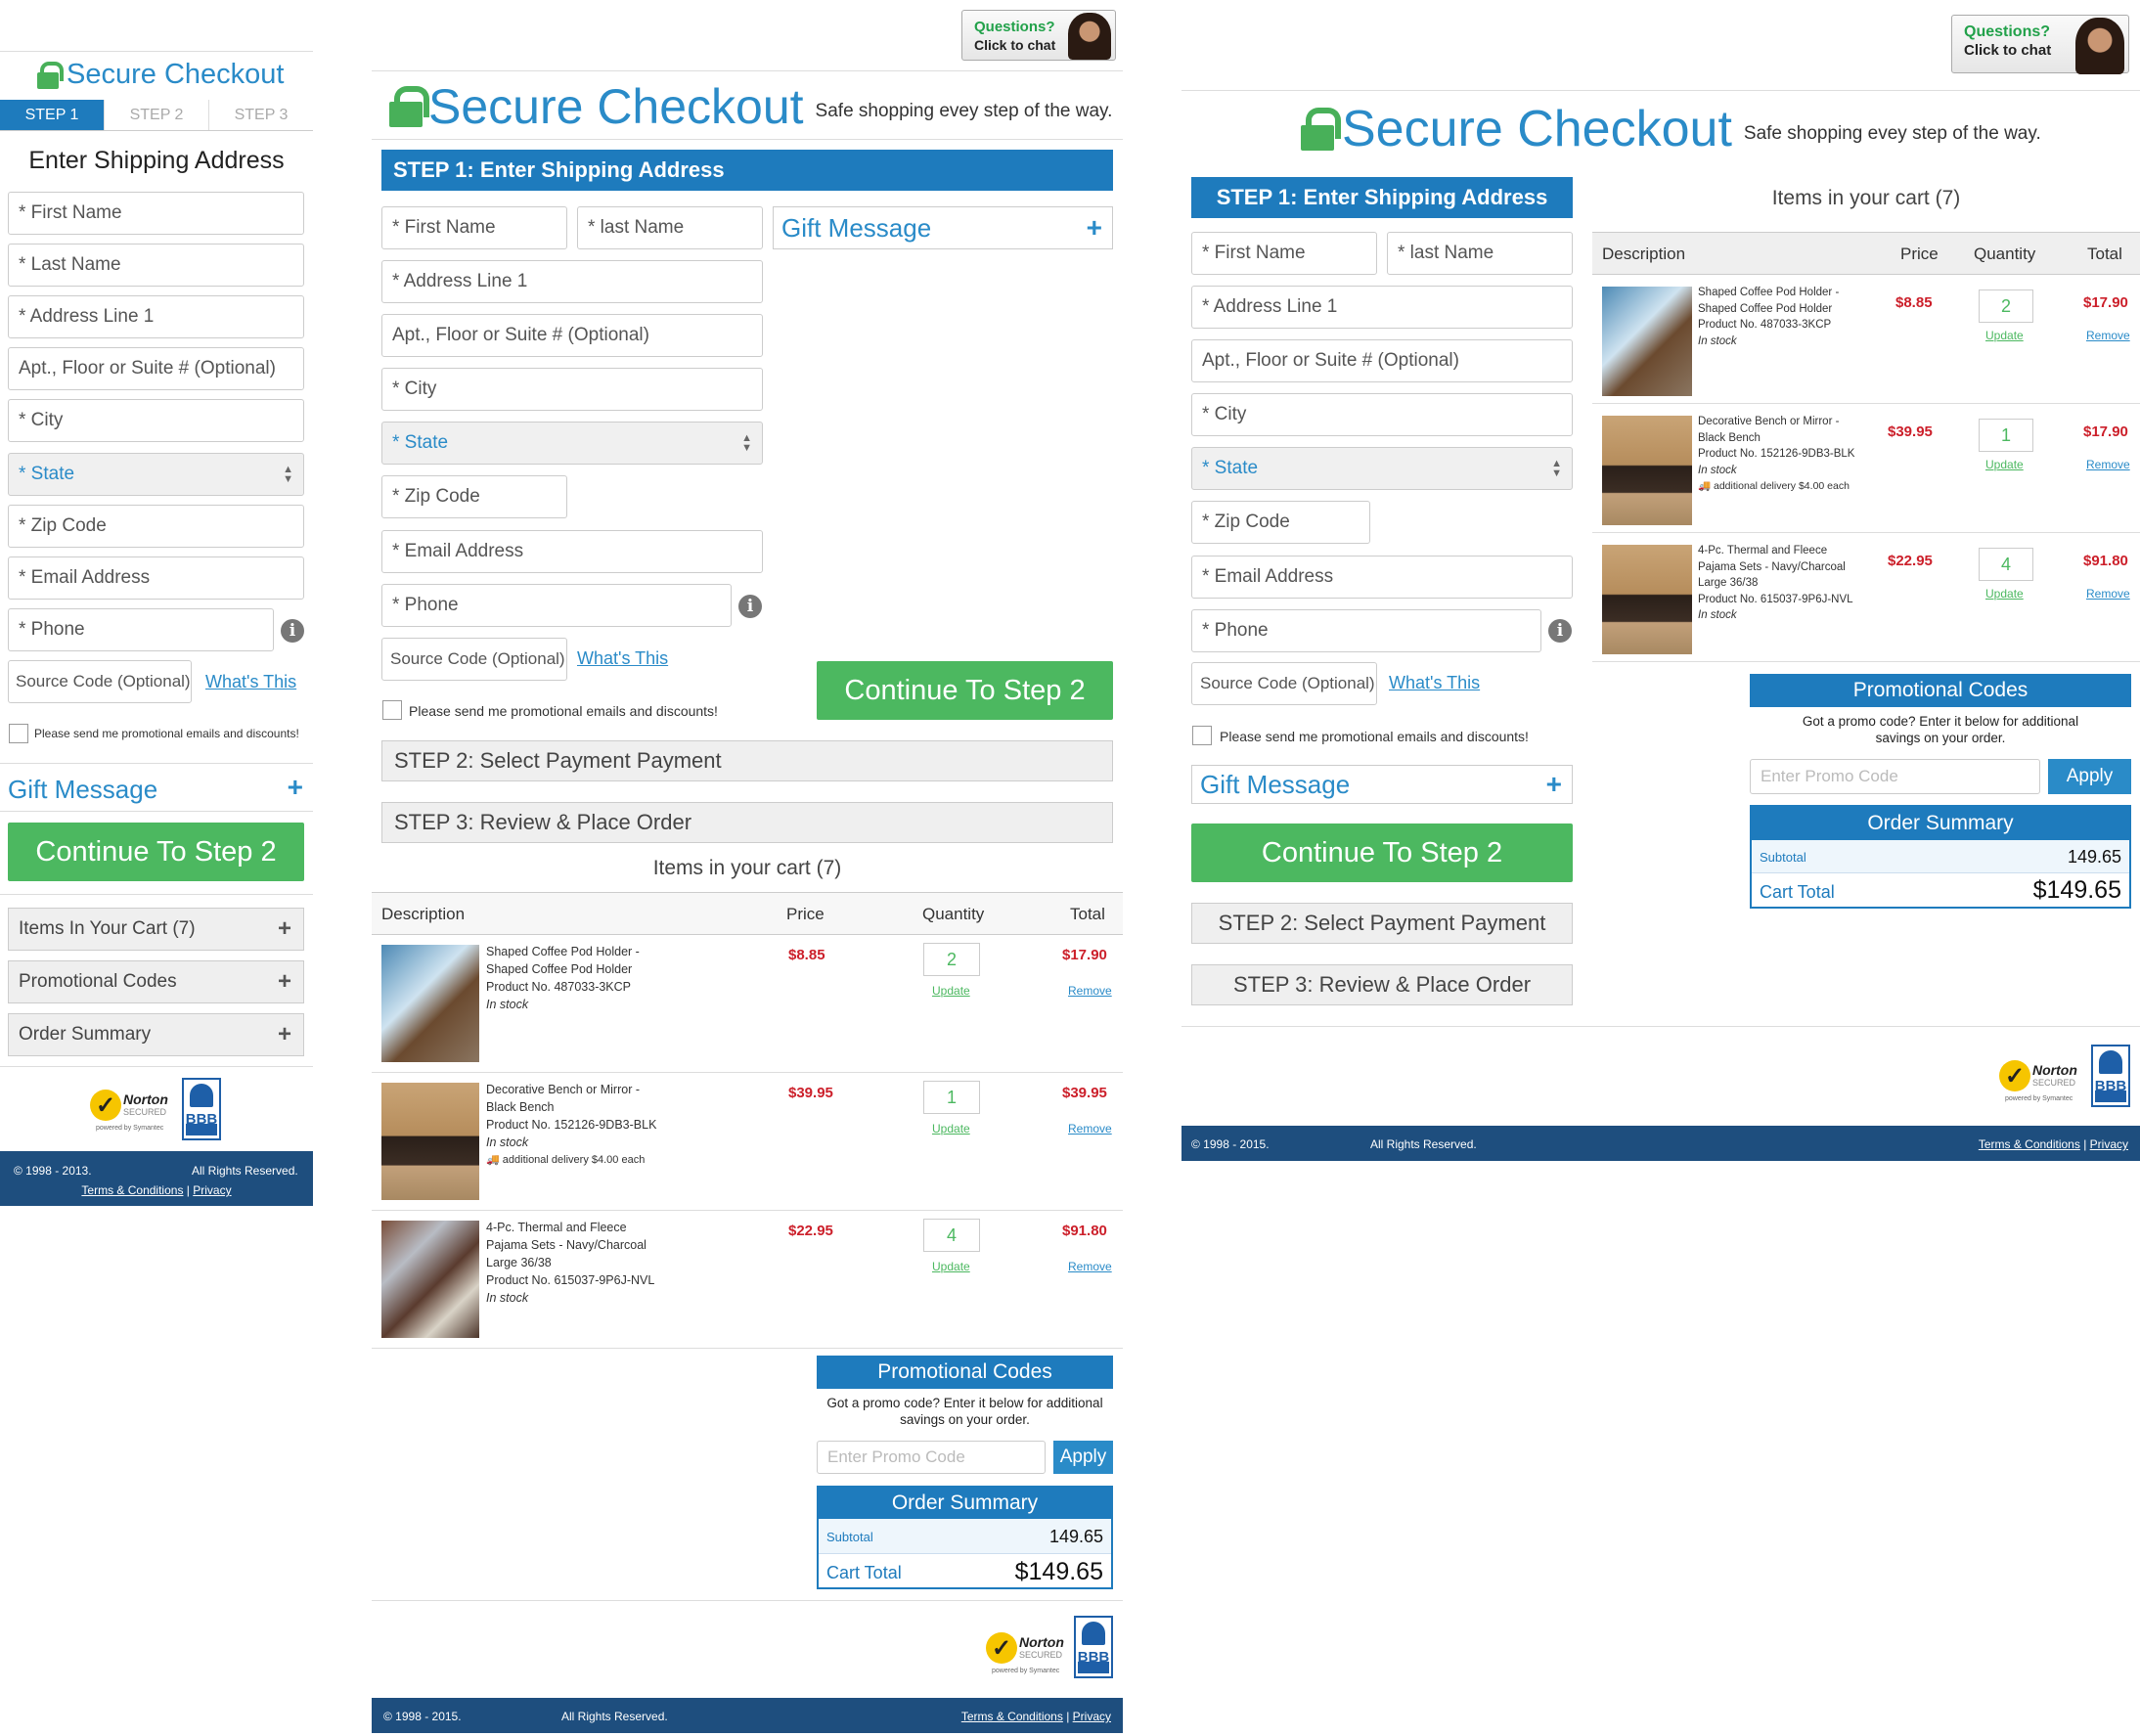 The width and height of the screenshot is (2140, 1736). Describe the element at coordinates (2008, 50) in the screenshot. I see `chat-click-label: Click to chat` at that location.